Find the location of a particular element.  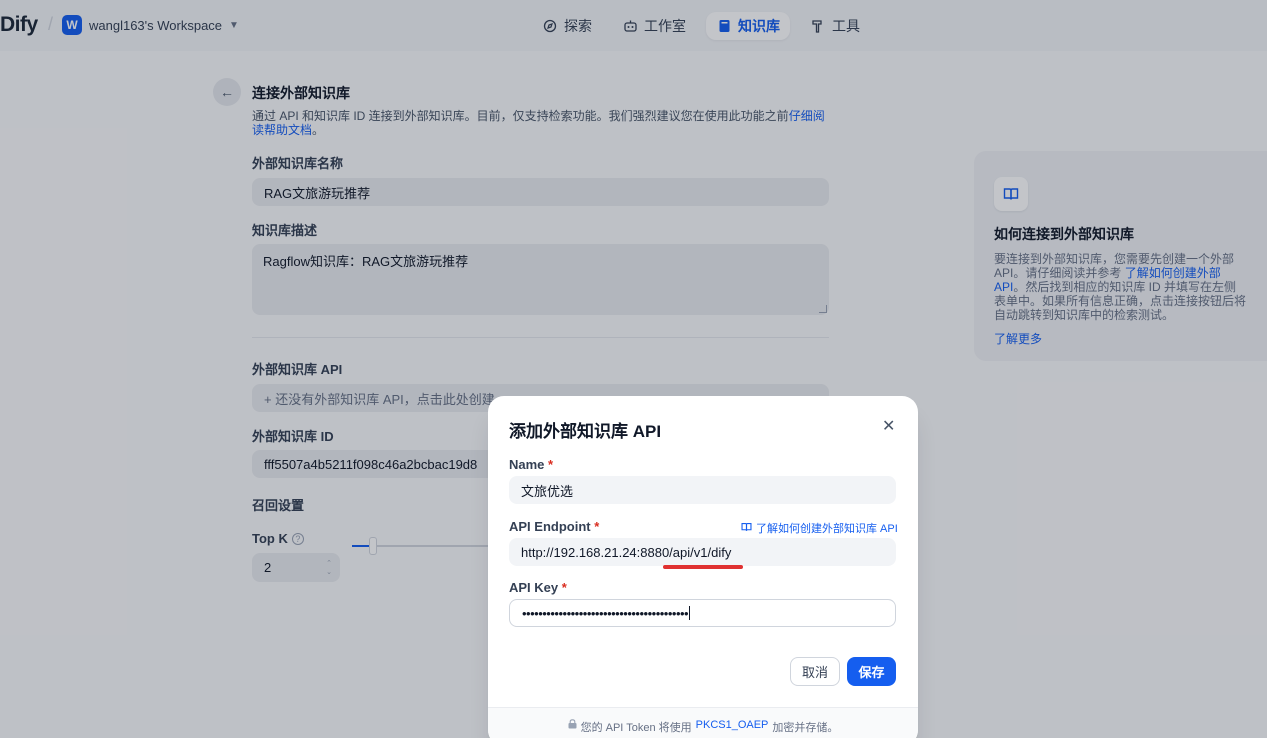

text-caret is located at coordinates (690, 613).